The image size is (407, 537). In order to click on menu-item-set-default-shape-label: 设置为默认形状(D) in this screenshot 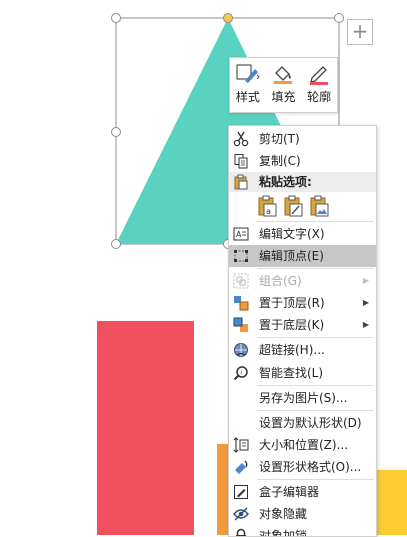, I will do `click(310, 423)`.